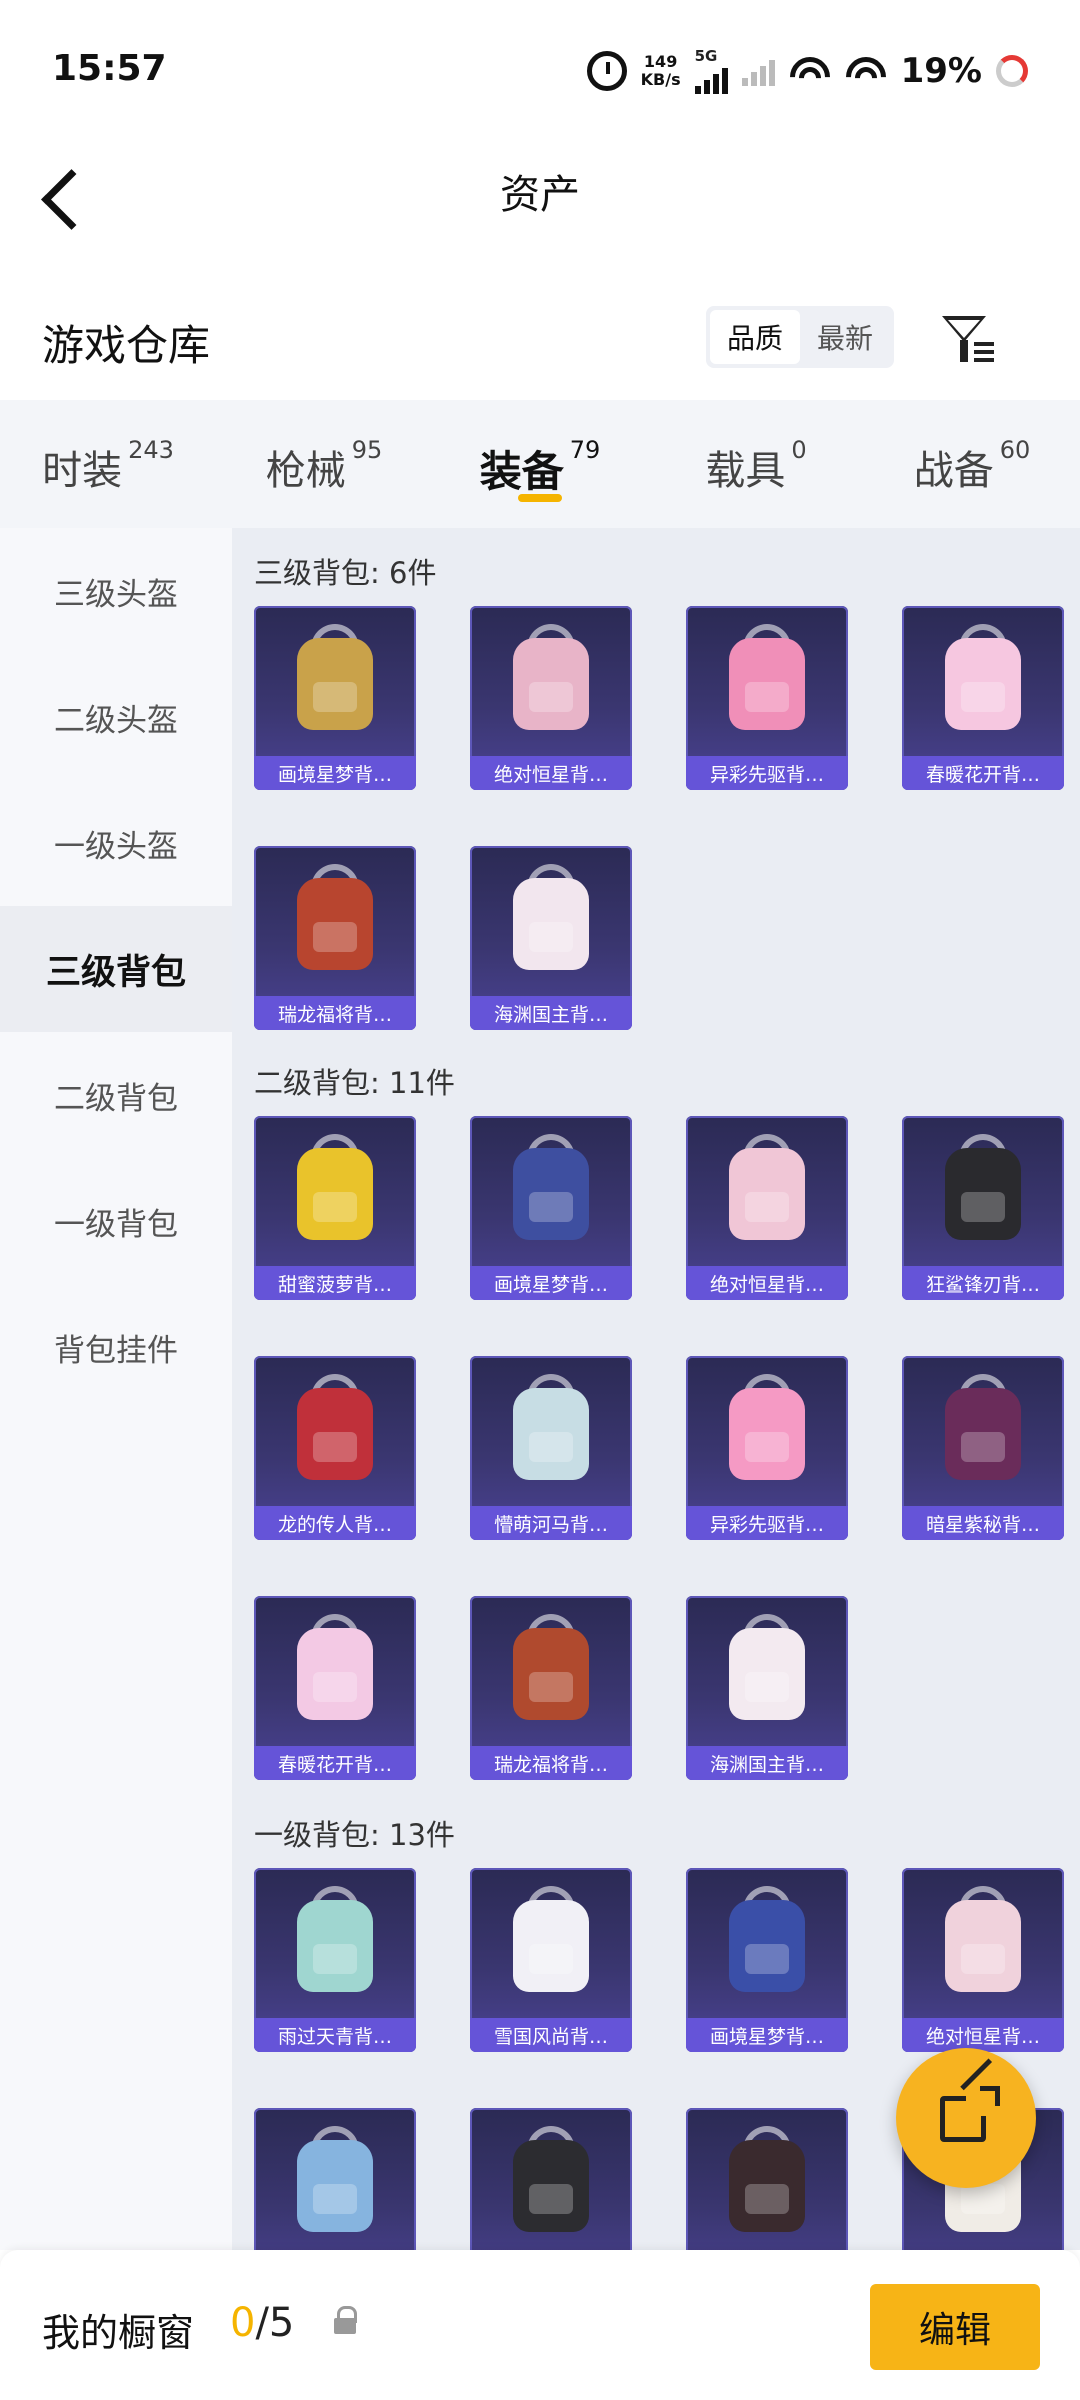  What do you see at coordinates (585, 450) in the screenshot?
I see `tab-count: 79` at bounding box center [585, 450].